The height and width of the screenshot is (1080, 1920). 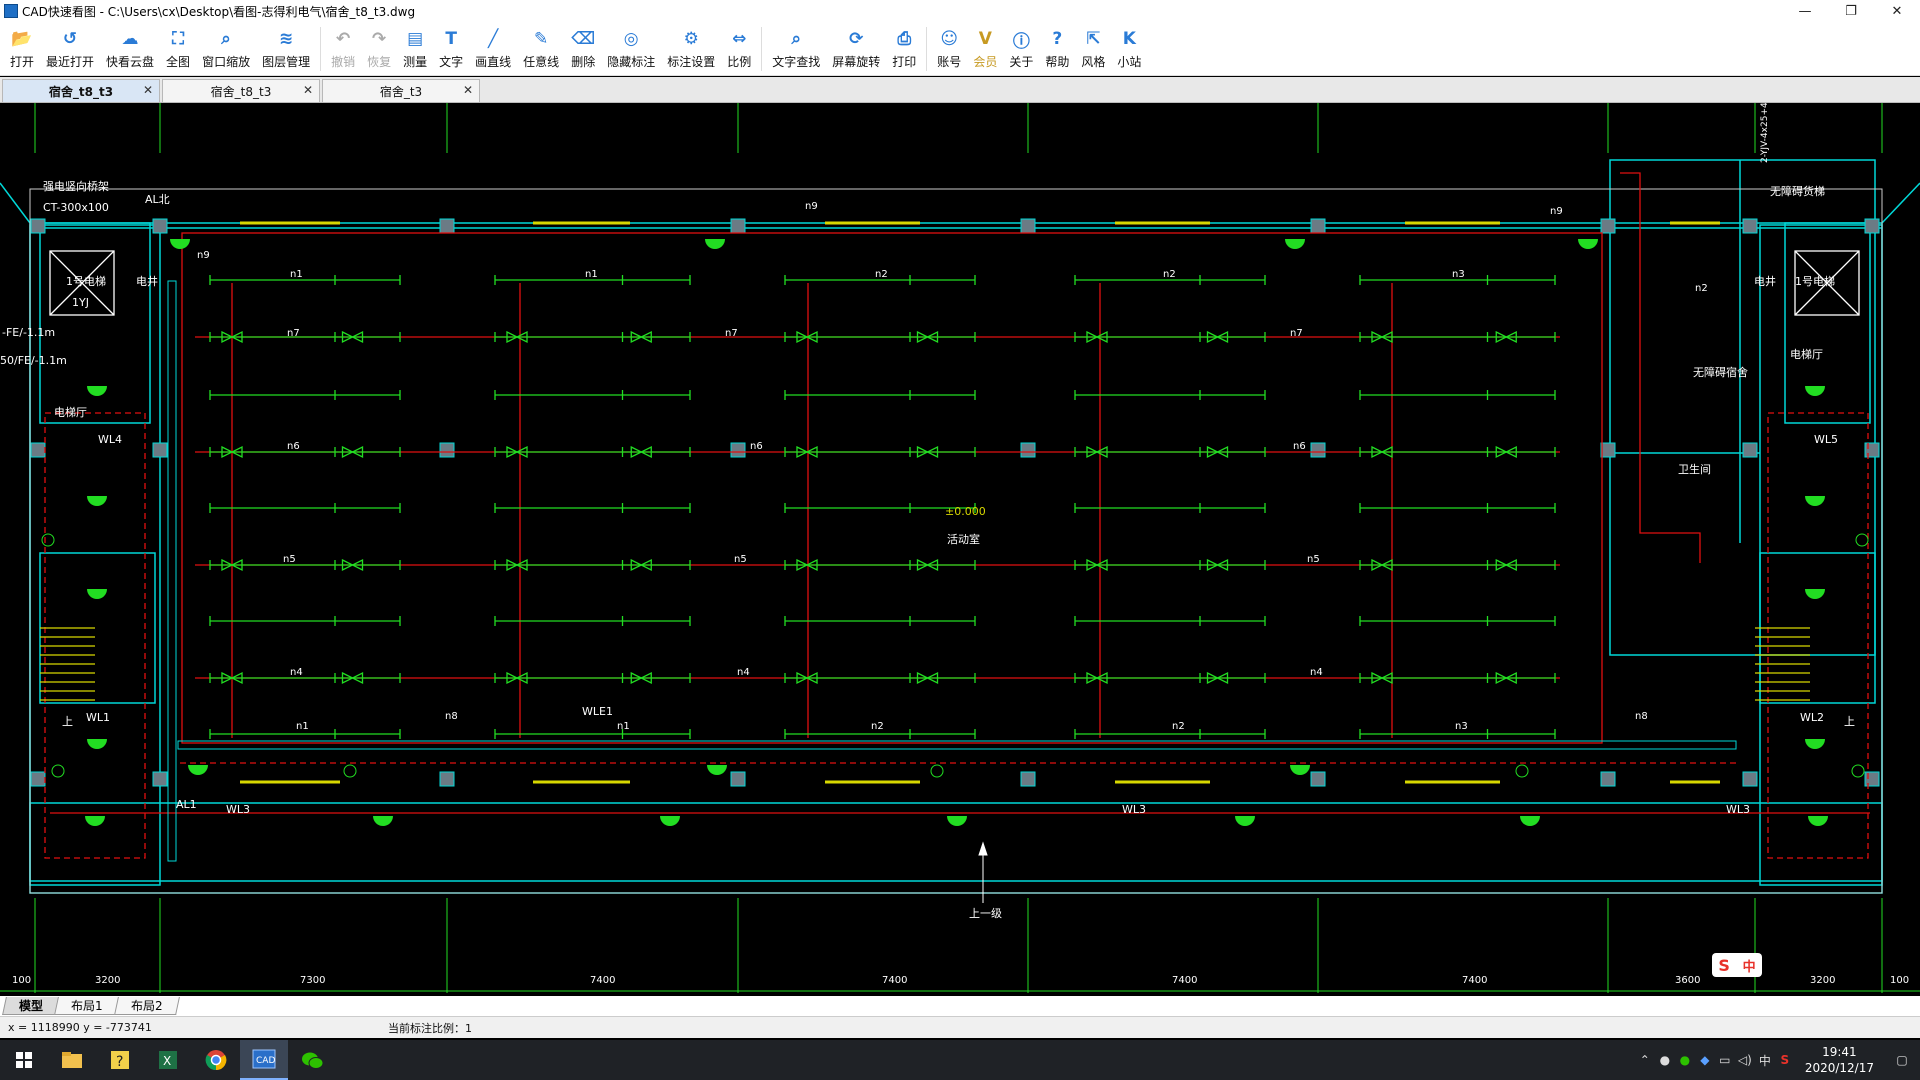 I want to click on wechat-icon, so click(x=312, y=1060).